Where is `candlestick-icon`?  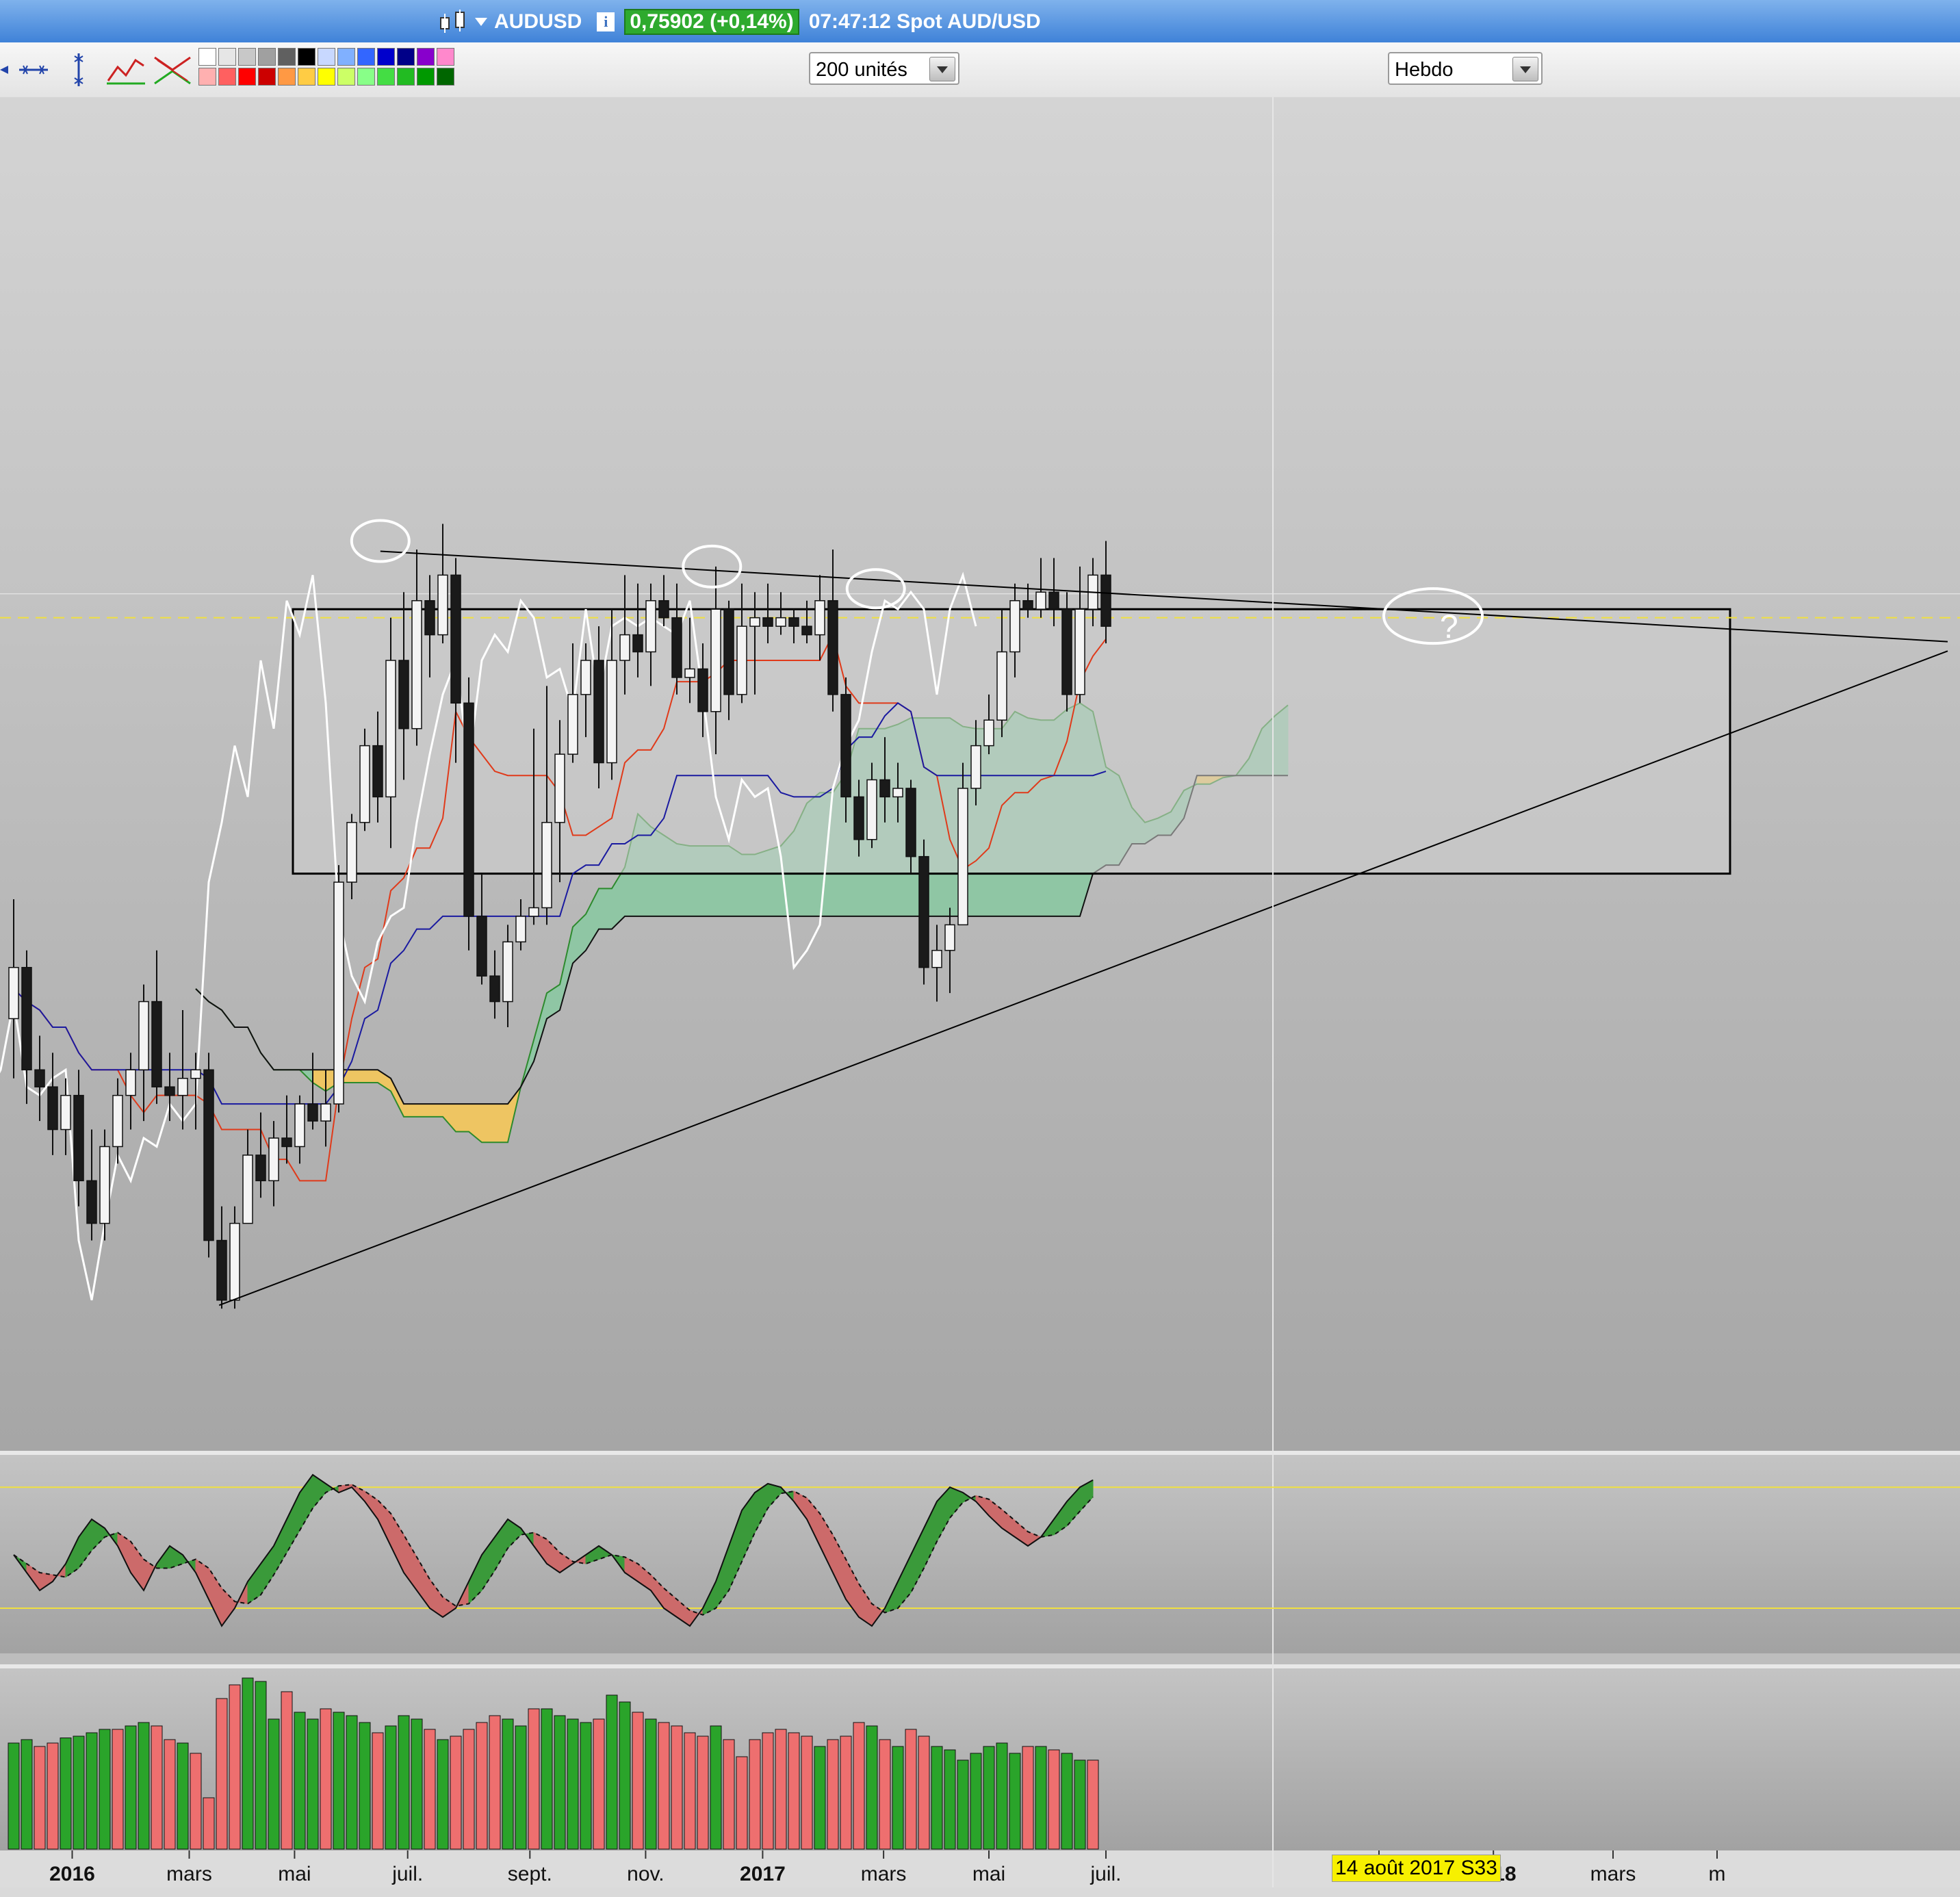
candlestick-icon is located at coordinates (453, 22).